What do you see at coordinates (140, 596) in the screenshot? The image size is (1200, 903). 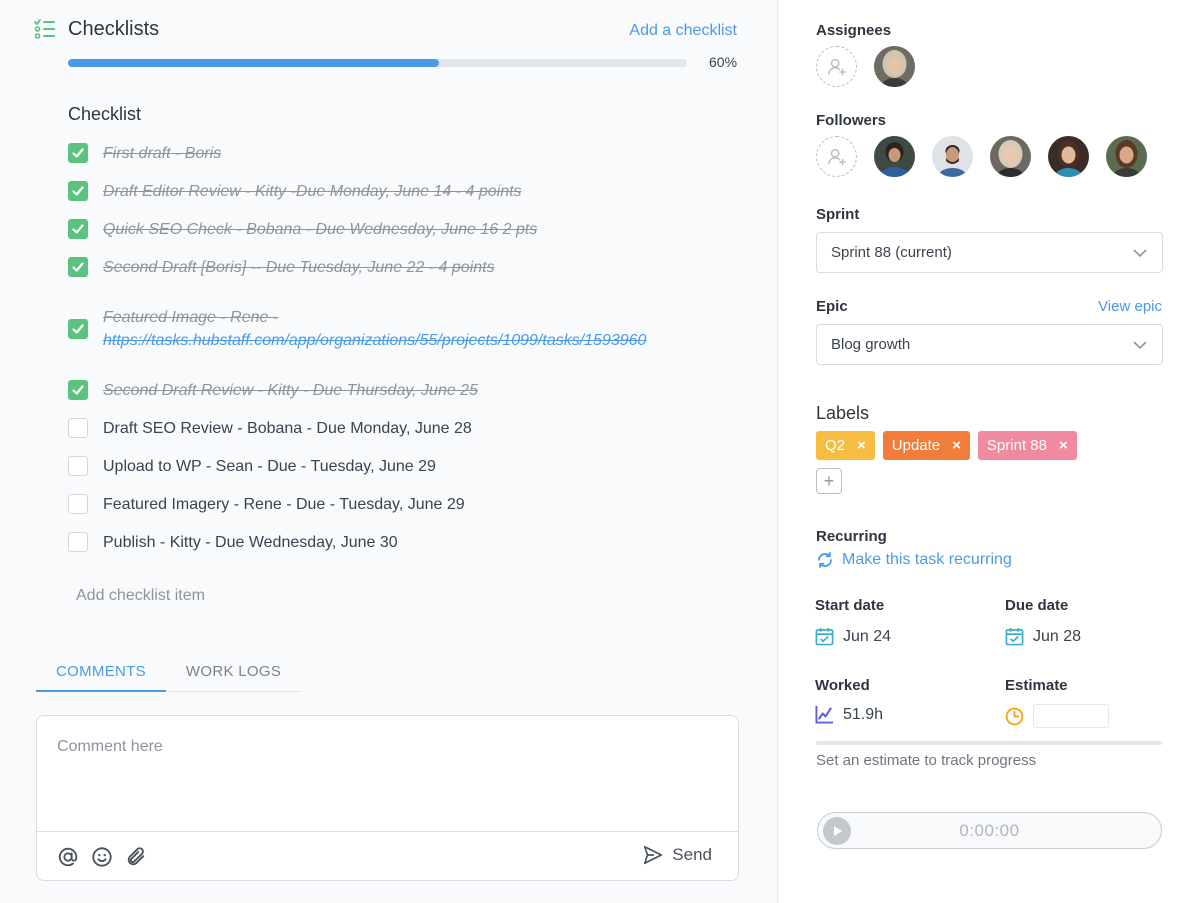 I see `add-checklist-item: Add checklist item` at bounding box center [140, 596].